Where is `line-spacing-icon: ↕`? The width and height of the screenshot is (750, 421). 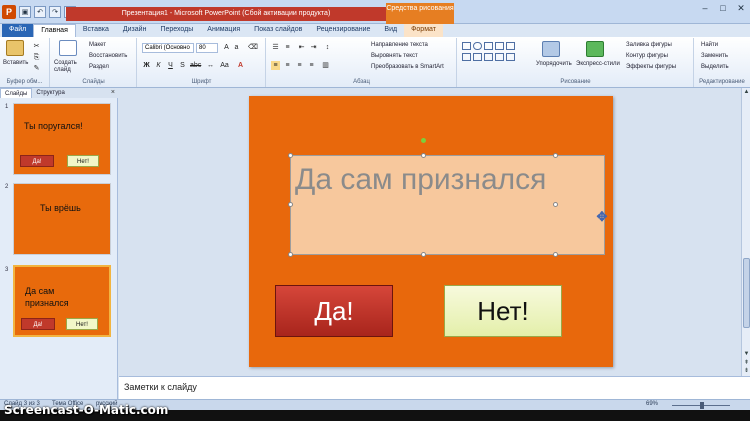
line-spacing-icon: ↕ is located at coordinates (327, 47).